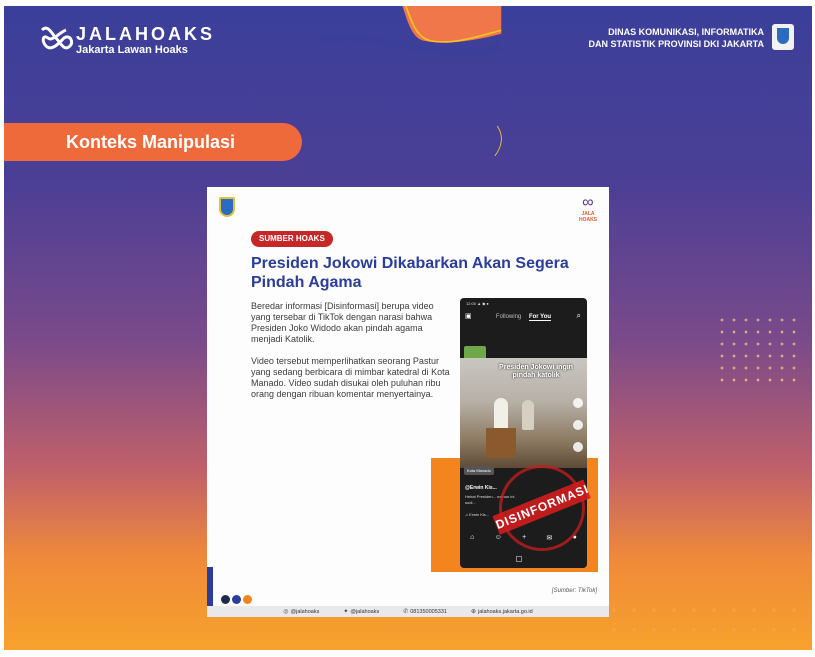 Image resolution: width=815 pixels, height=657 pixels. Describe the element at coordinates (498, 537) in the screenshot. I see `friends-icon: ☺` at that location.